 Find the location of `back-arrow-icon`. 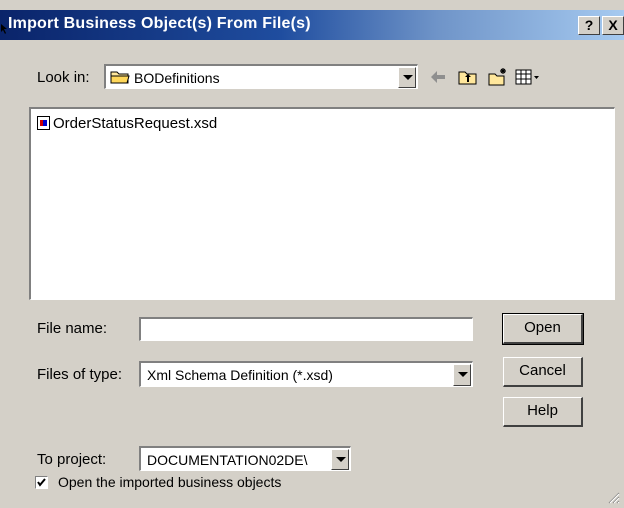

back-arrow-icon is located at coordinates (438, 77).